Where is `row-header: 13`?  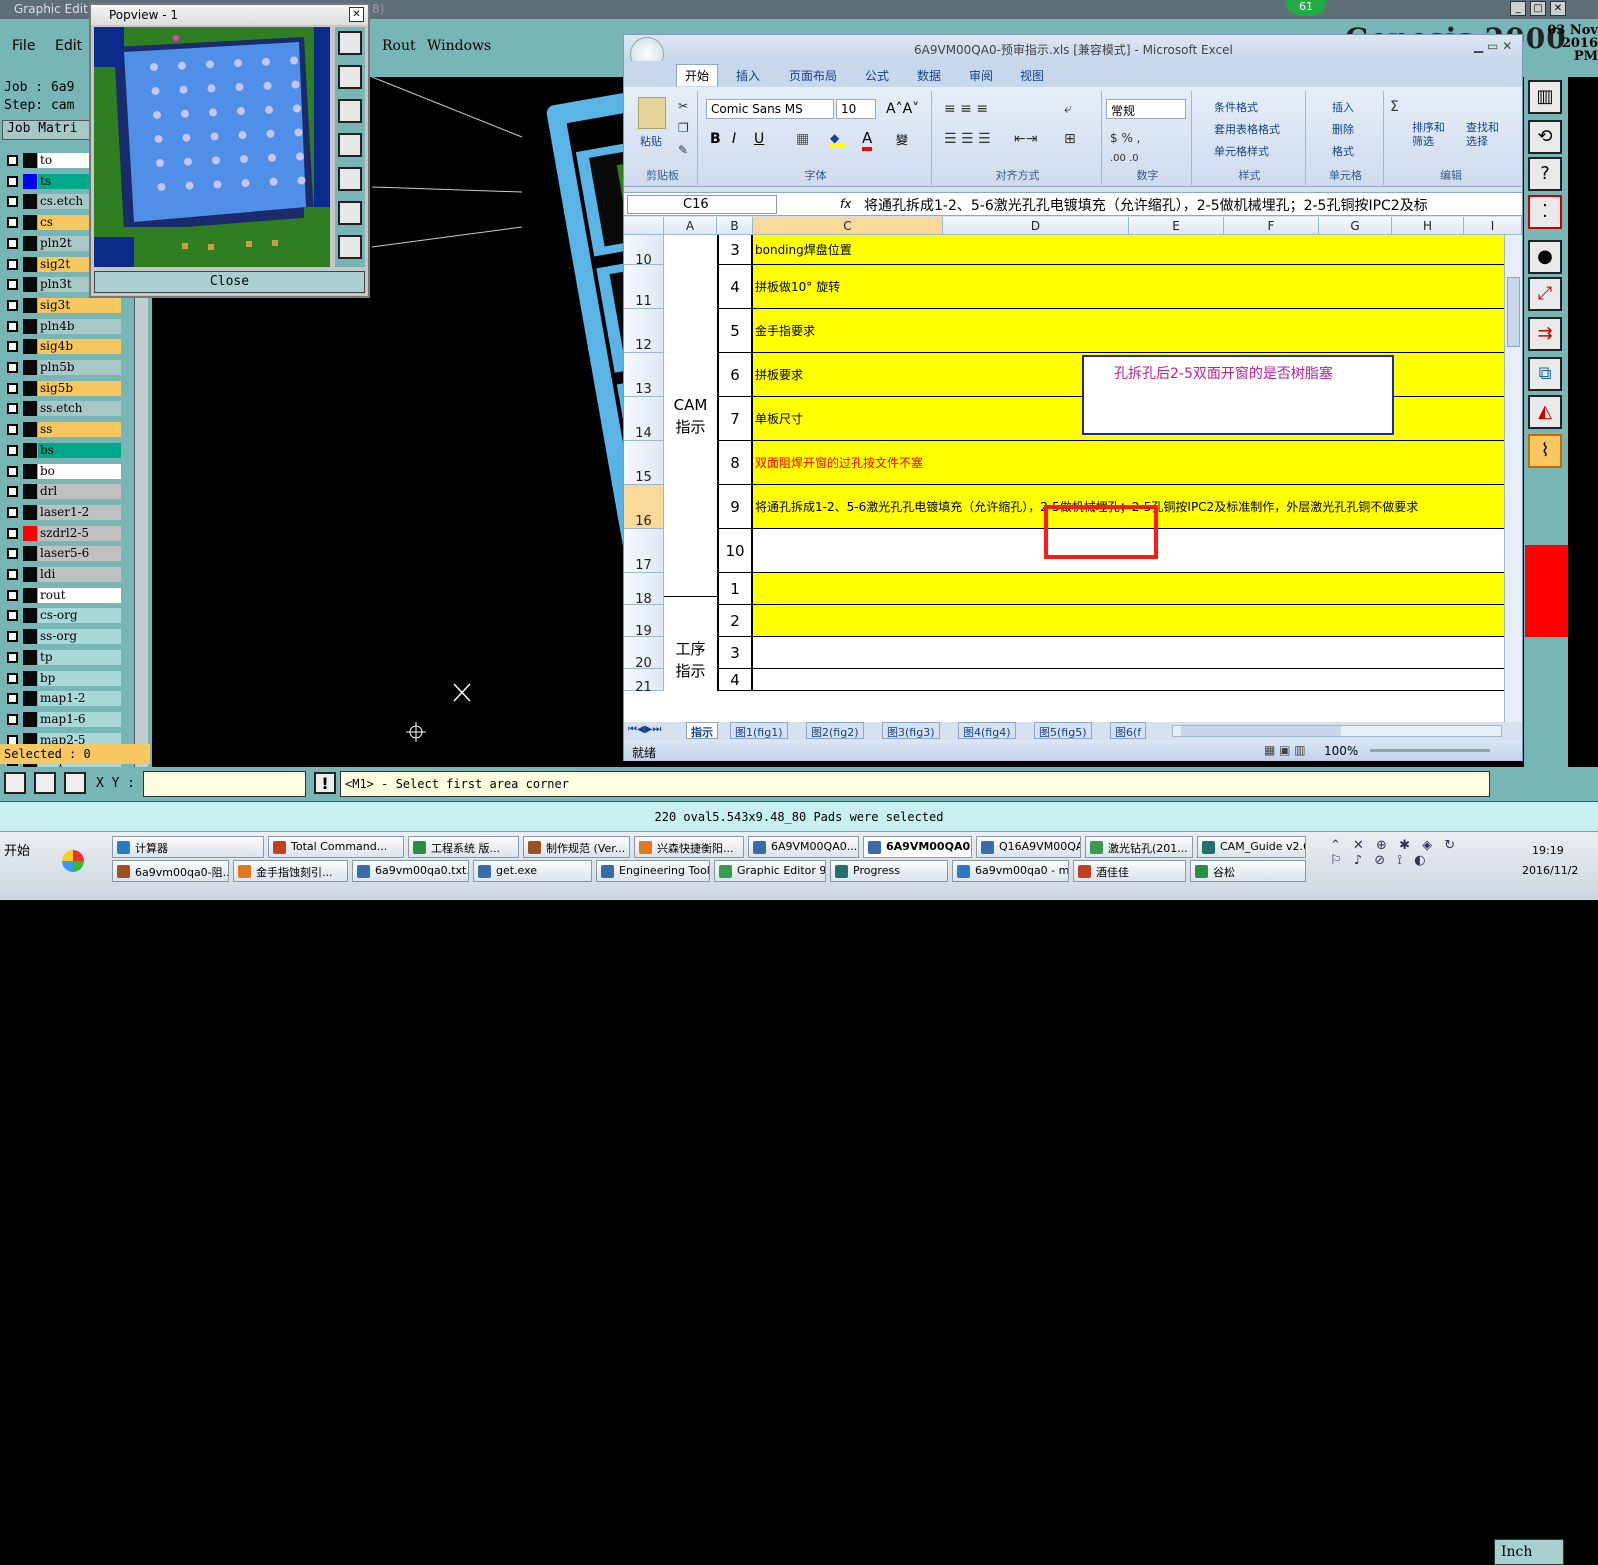 row-header: 13 is located at coordinates (644, 375).